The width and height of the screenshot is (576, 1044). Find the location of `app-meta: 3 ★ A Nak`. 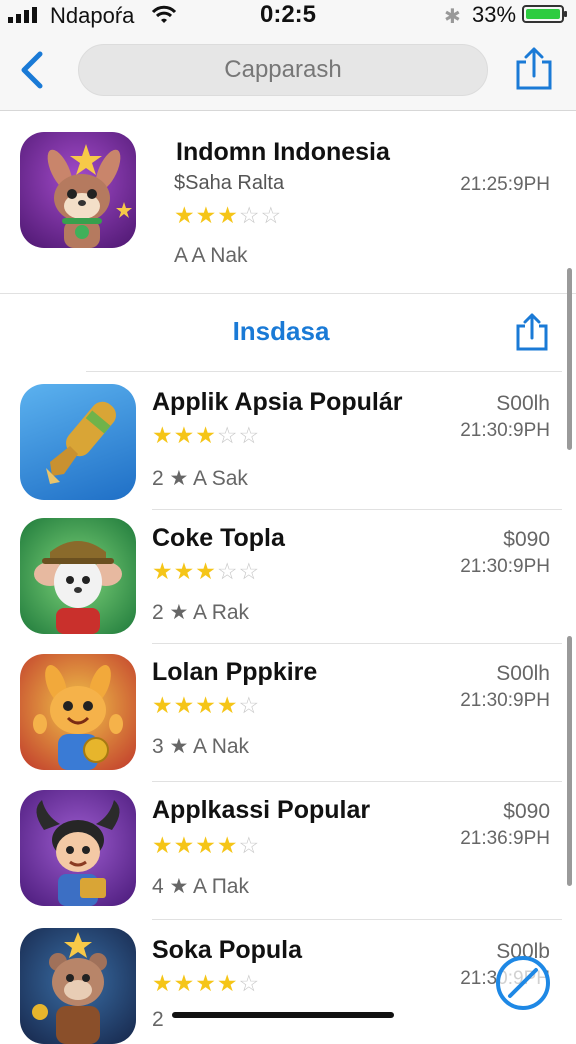

app-meta: 3 ★ A Nak is located at coordinates (201, 746).